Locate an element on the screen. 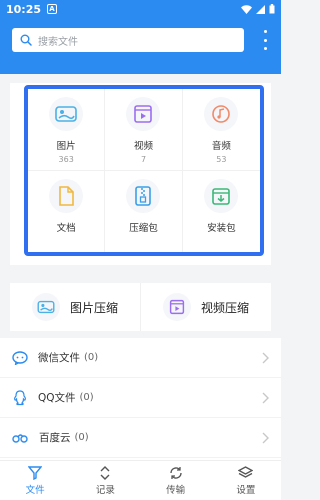 The height and width of the screenshot is (500, 320). status-icons is located at coordinates (258, 9).